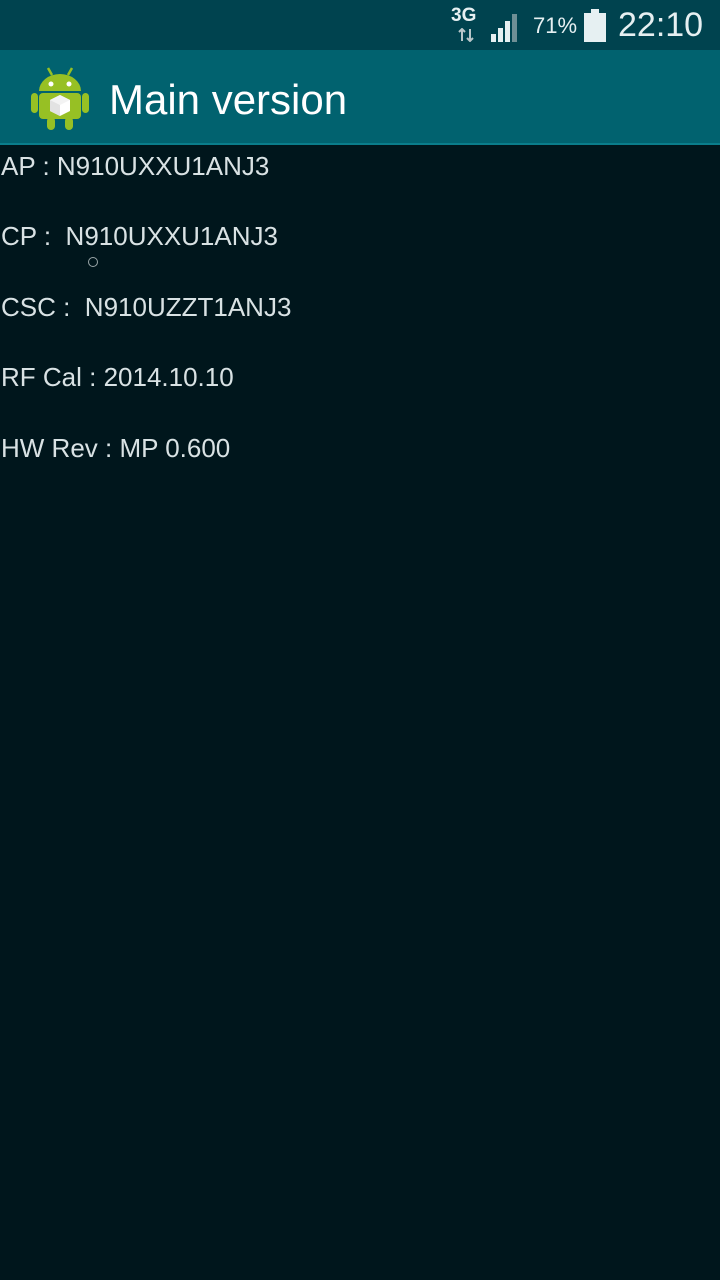  What do you see at coordinates (595, 25) in the screenshot?
I see `battery-icon` at bounding box center [595, 25].